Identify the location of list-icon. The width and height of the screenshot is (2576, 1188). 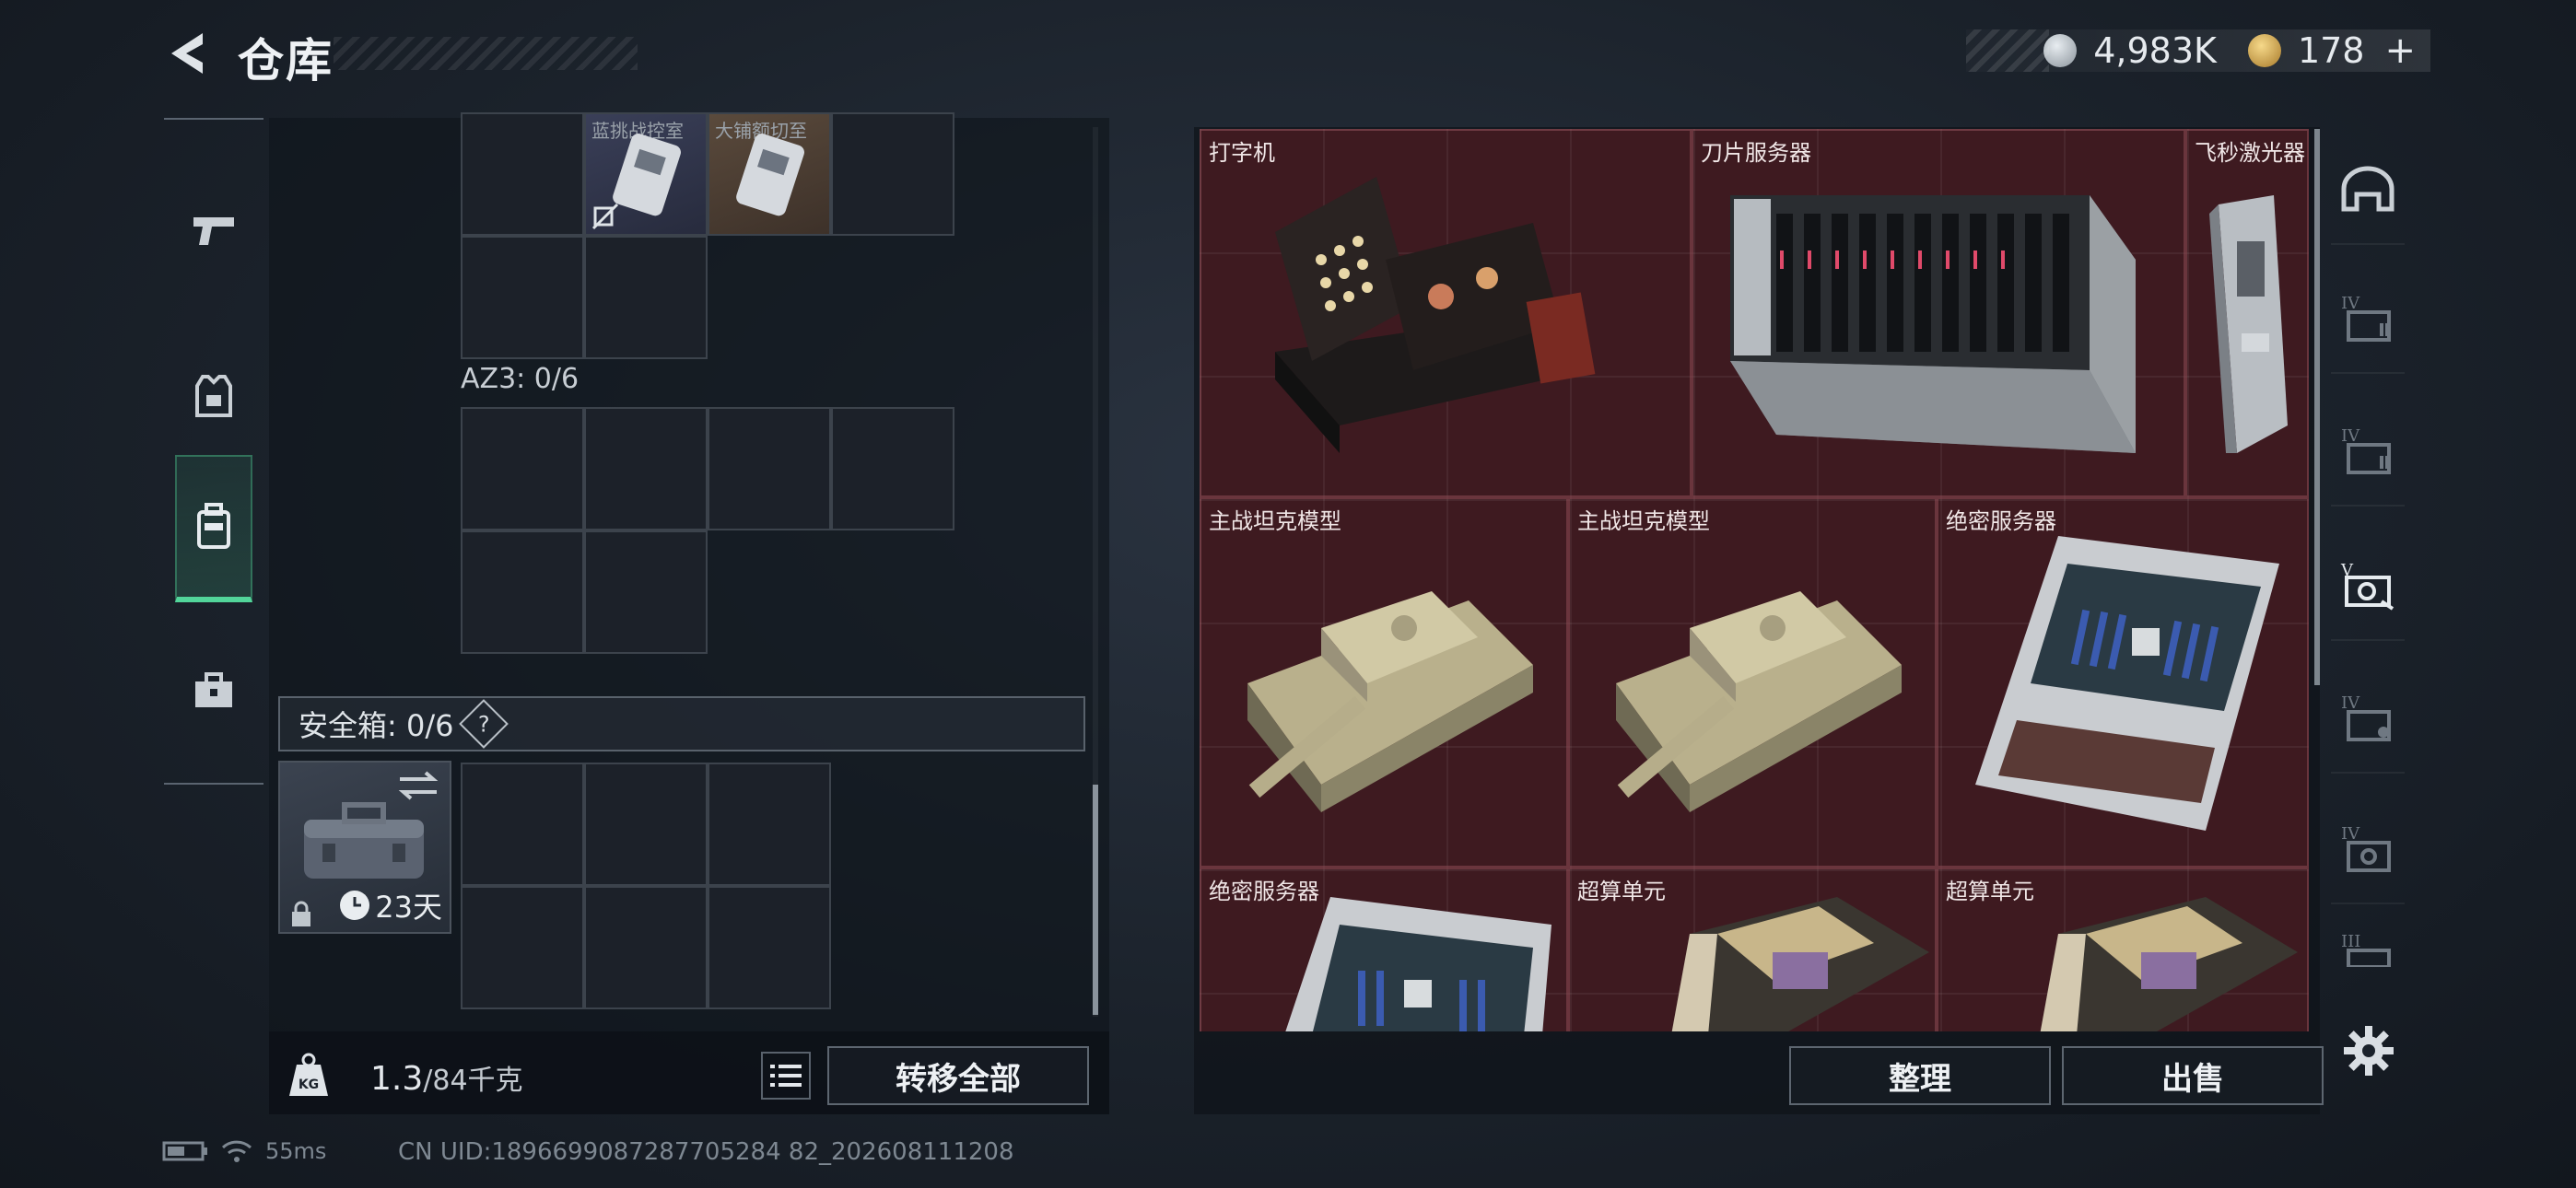
(786, 1076).